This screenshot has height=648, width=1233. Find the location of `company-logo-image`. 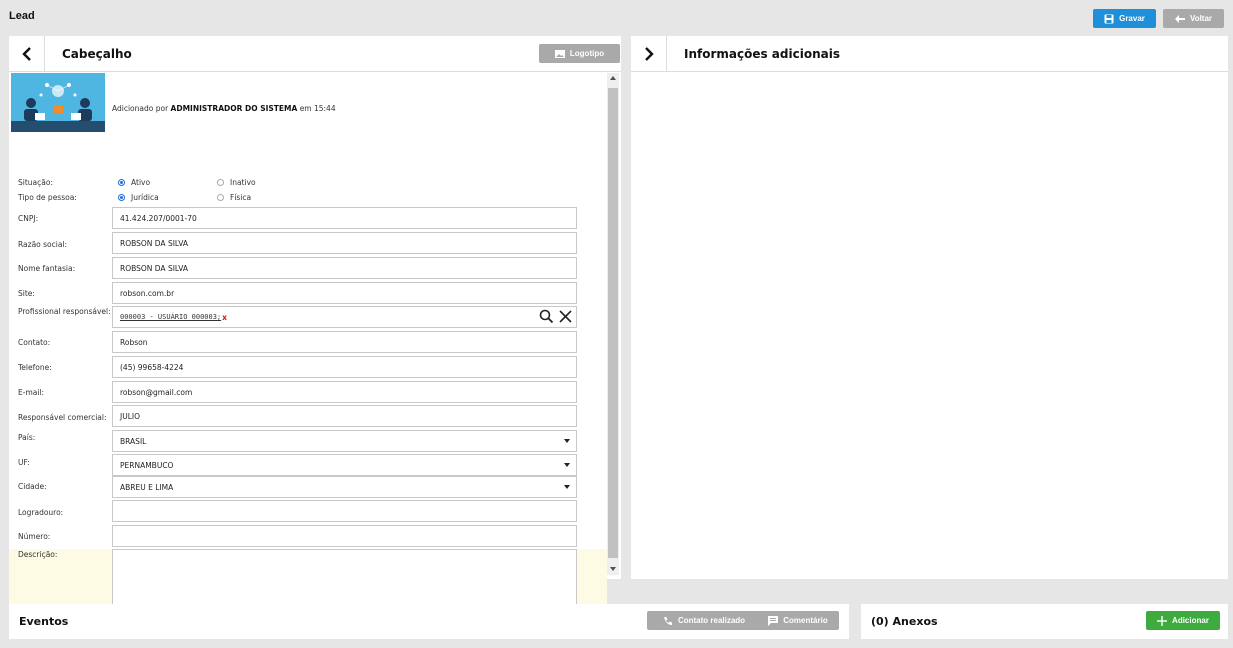

company-logo-image is located at coordinates (58, 102).